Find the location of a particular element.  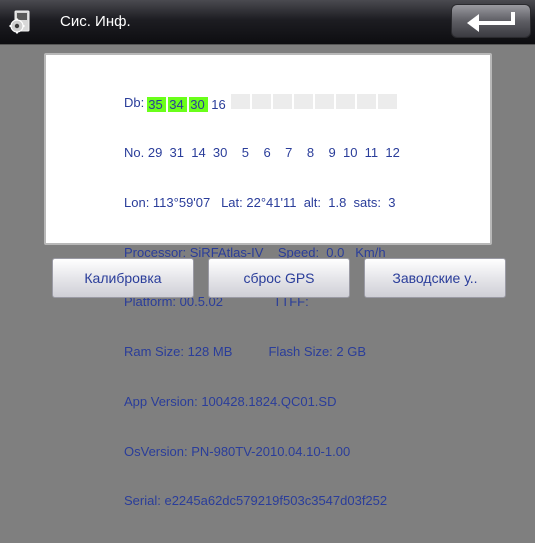

signal-db-row: Db: 35 34 30 16 is located at coordinates (262, 103).